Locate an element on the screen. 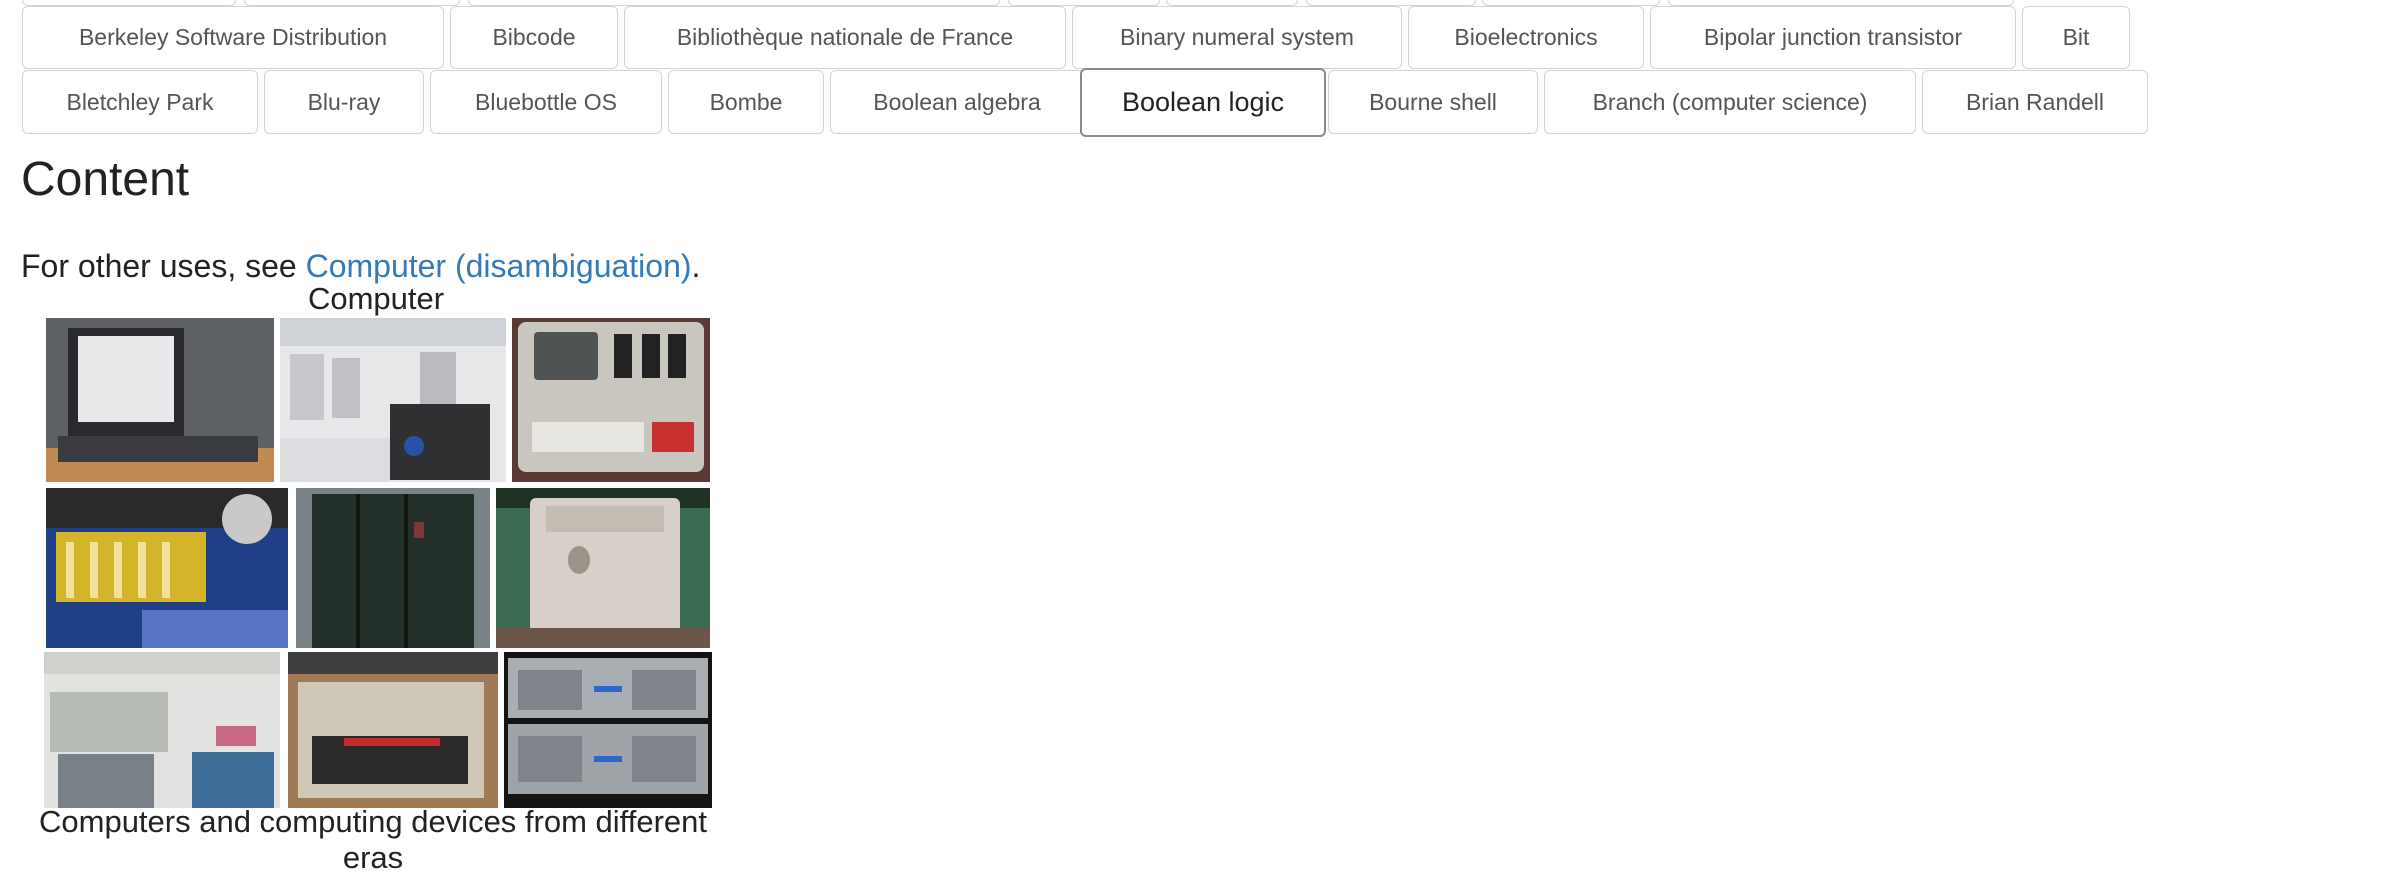 This screenshot has width=2392, height=876. laptop-photo is located at coordinates (160, 400).